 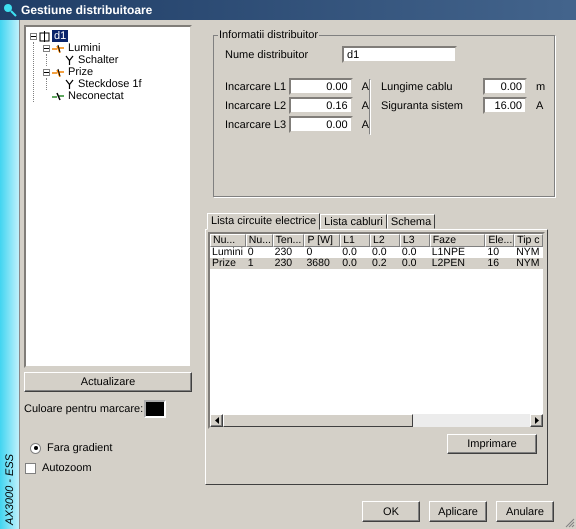 What do you see at coordinates (448, 252) in the screenshot?
I see `table-cell-text: L1NPE` at bounding box center [448, 252].